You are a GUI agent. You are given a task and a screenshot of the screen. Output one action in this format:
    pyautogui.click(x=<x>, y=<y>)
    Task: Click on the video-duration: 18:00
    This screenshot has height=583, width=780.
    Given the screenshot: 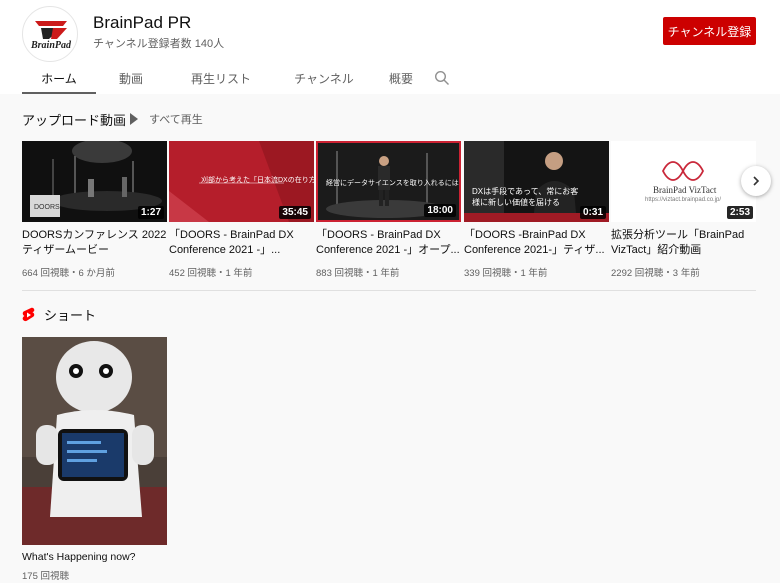 What is the action you would take?
    pyautogui.click(x=440, y=210)
    